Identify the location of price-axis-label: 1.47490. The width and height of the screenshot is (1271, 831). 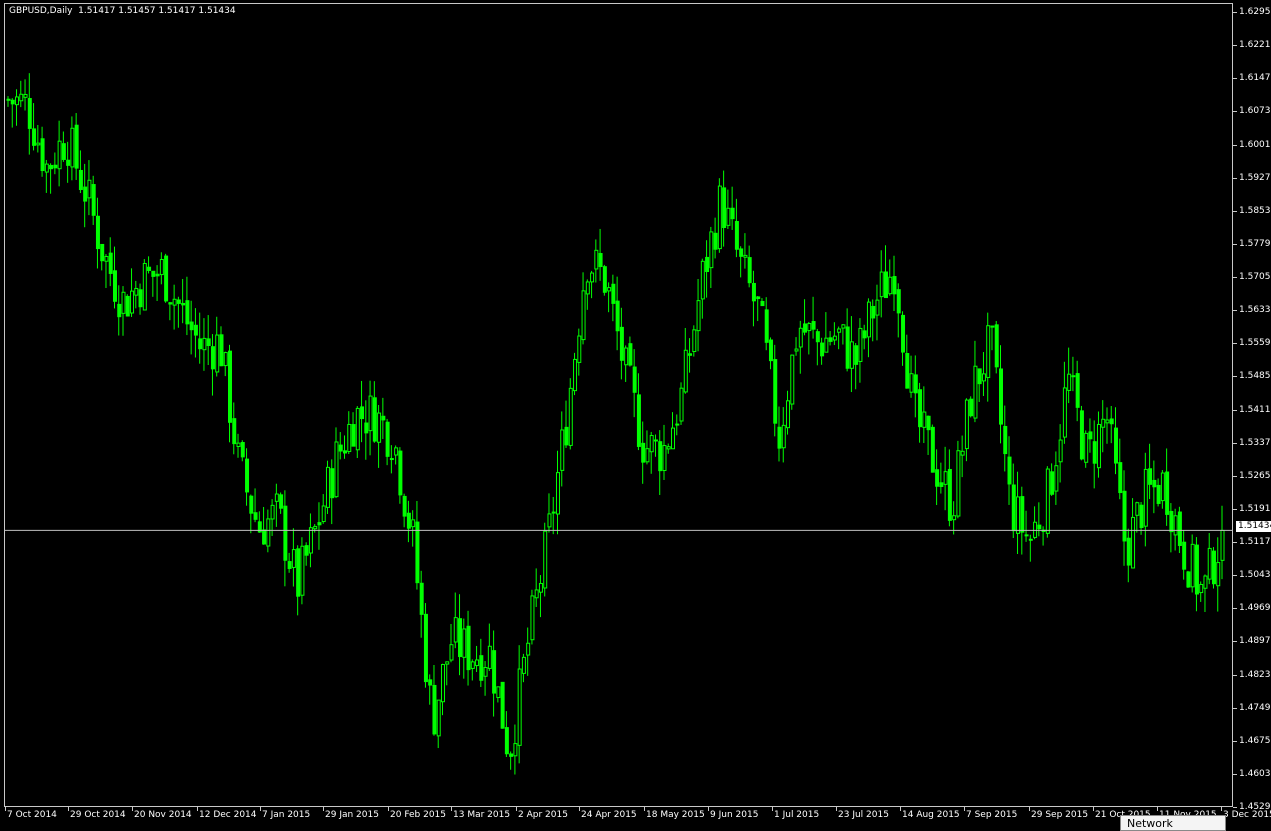
(1255, 707).